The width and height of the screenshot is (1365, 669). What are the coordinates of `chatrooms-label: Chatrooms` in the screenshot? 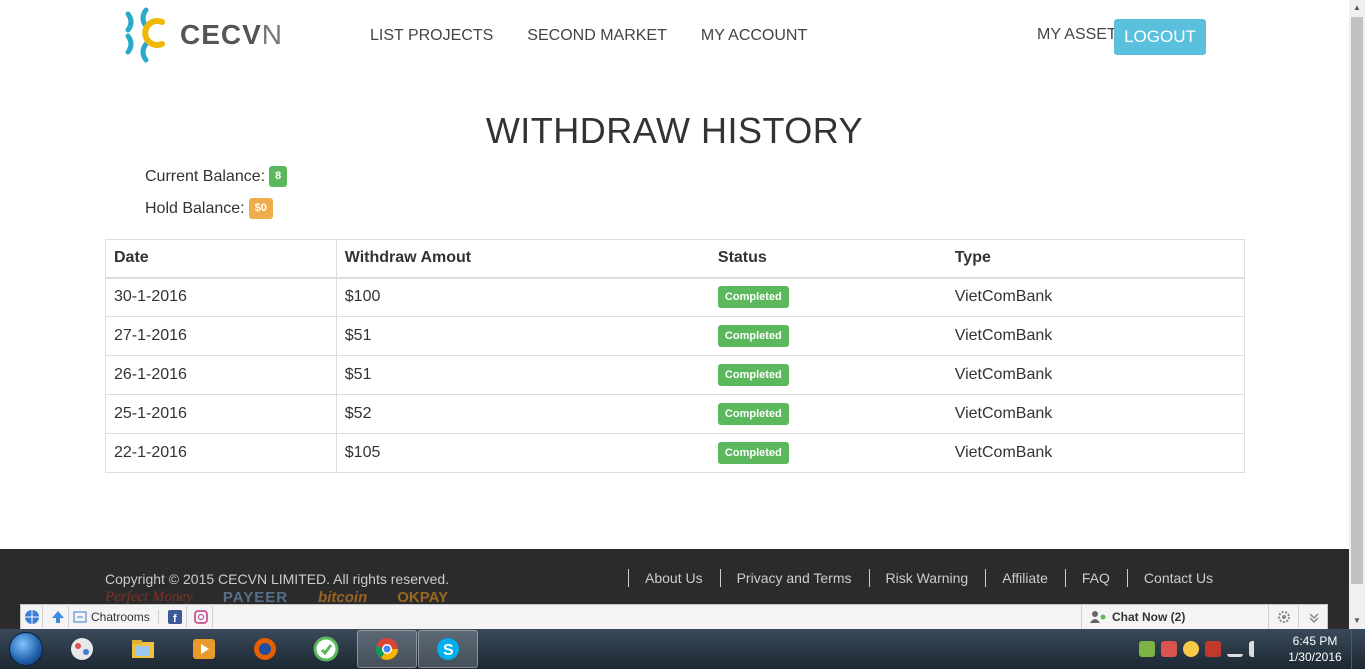 It's located at (120, 617).